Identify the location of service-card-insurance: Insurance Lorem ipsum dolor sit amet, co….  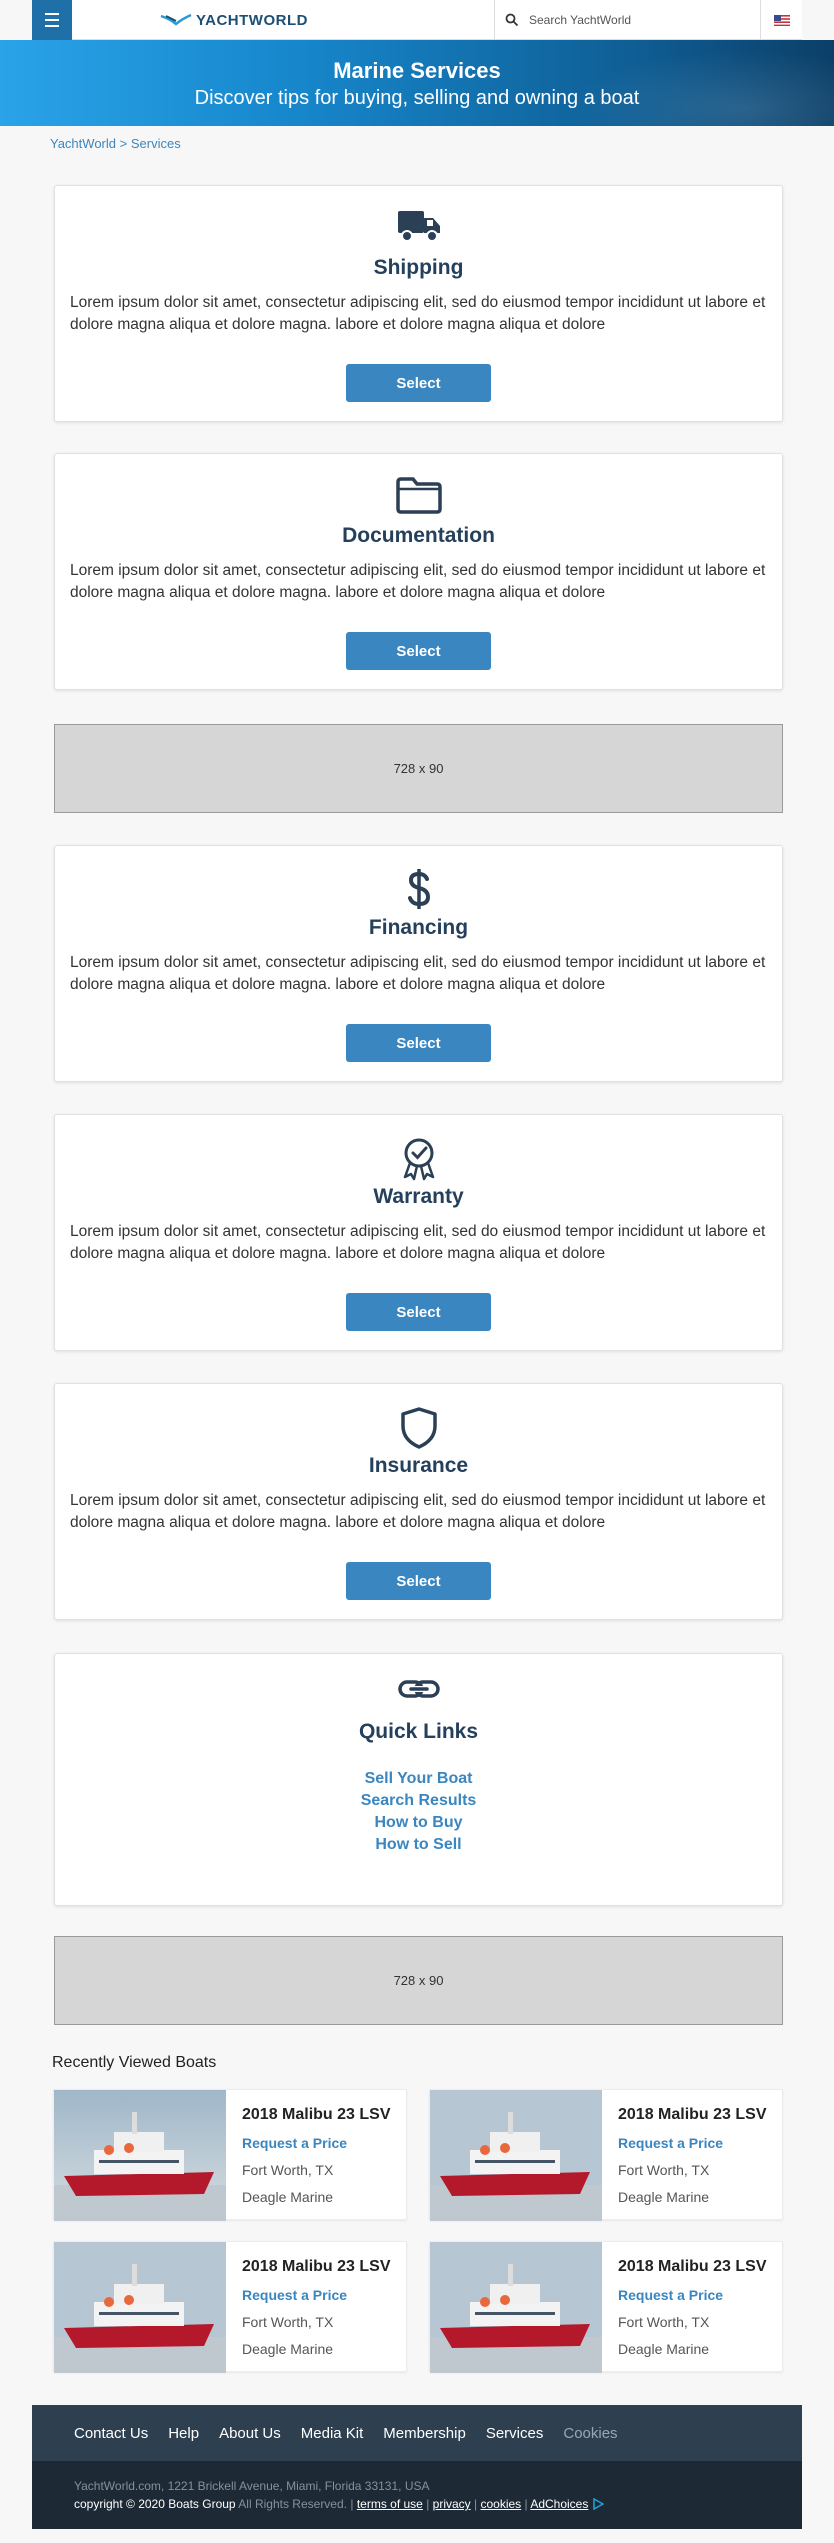
(418, 1501).